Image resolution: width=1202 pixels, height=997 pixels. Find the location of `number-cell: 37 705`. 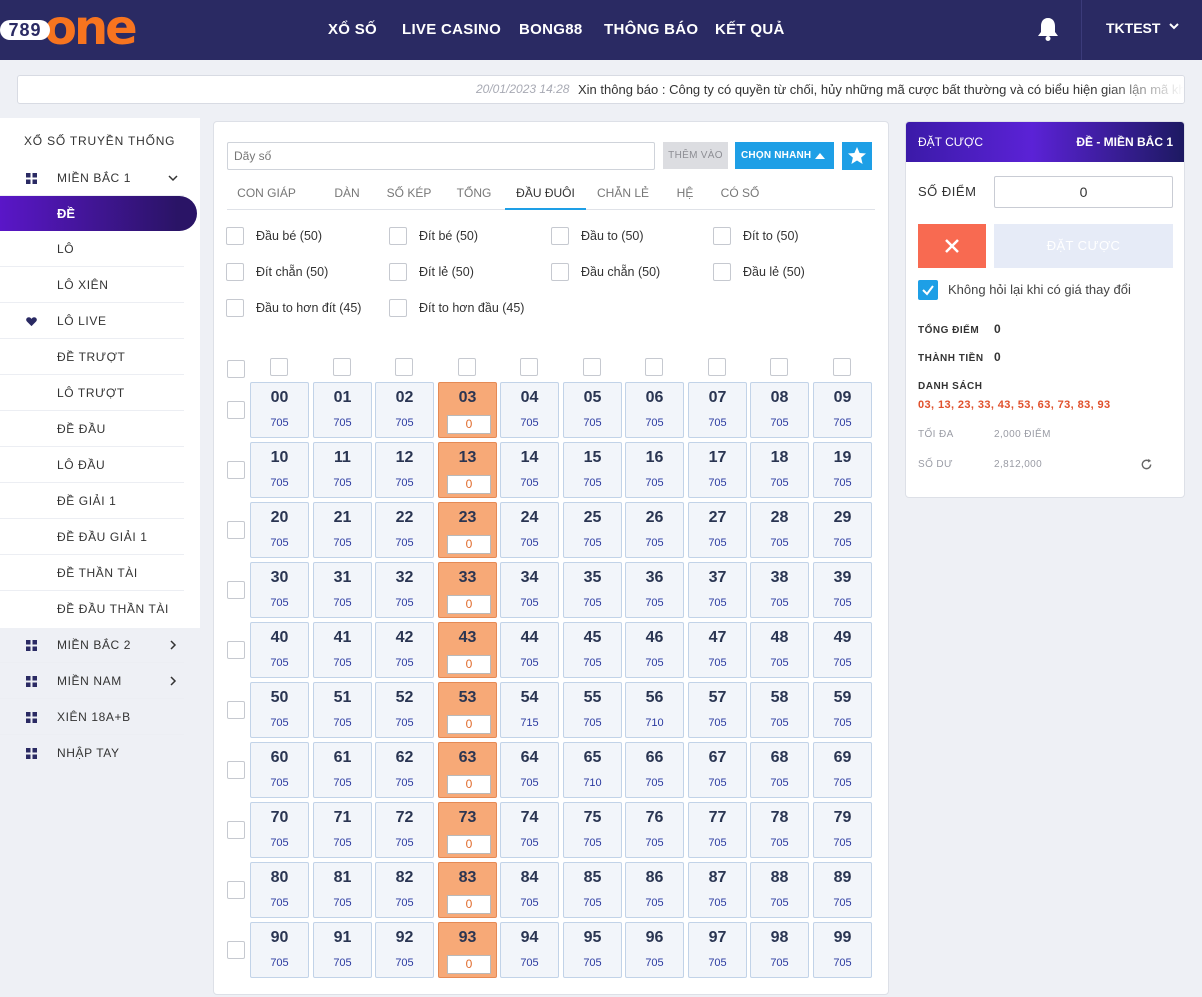

number-cell: 37 705 is located at coordinates (717, 590).